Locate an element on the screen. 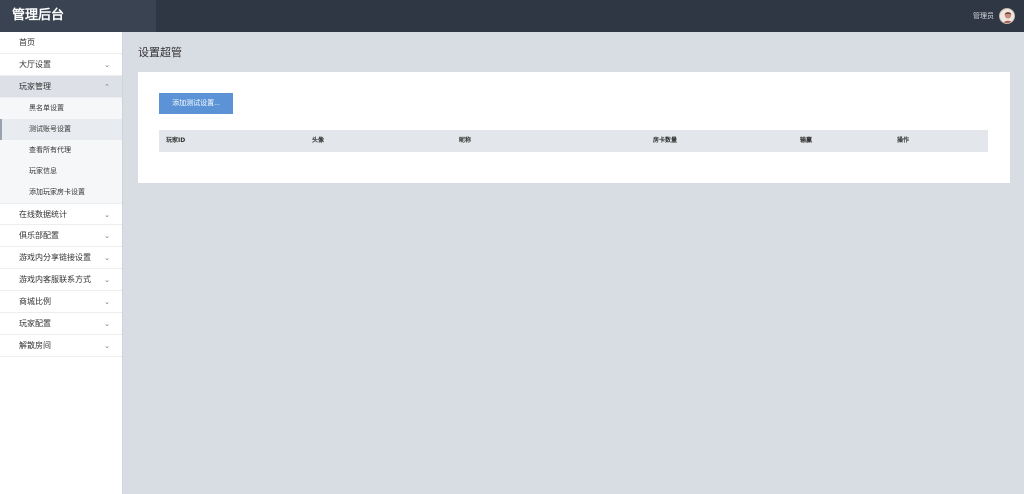 The width and height of the screenshot is (1024, 494). column-header-player-id: 玩家ID is located at coordinates (175, 141).